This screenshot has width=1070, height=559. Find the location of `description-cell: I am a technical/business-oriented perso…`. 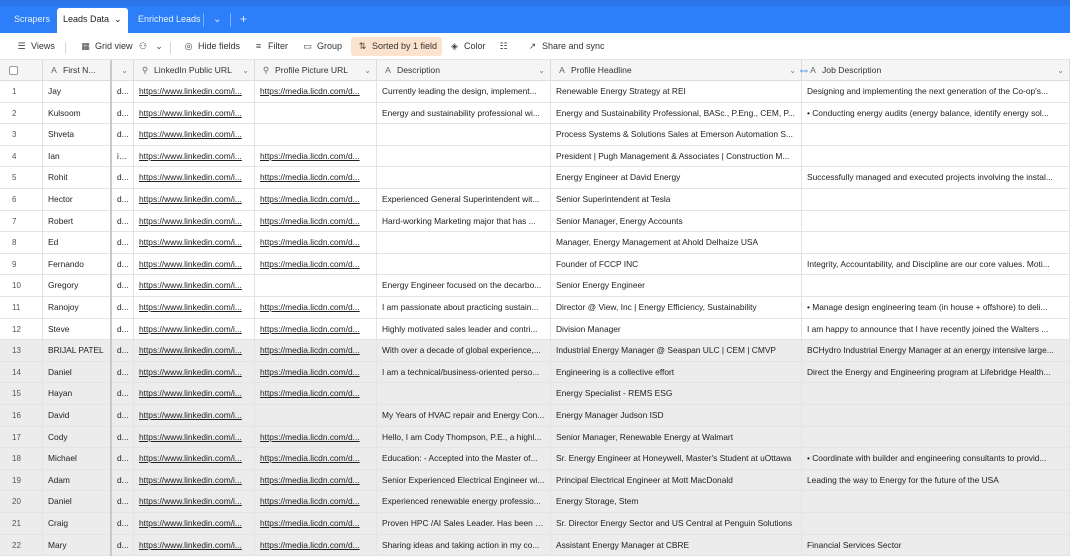

description-cell: I am a technical/business-oriented perso… is located at coordinates (464, 372).